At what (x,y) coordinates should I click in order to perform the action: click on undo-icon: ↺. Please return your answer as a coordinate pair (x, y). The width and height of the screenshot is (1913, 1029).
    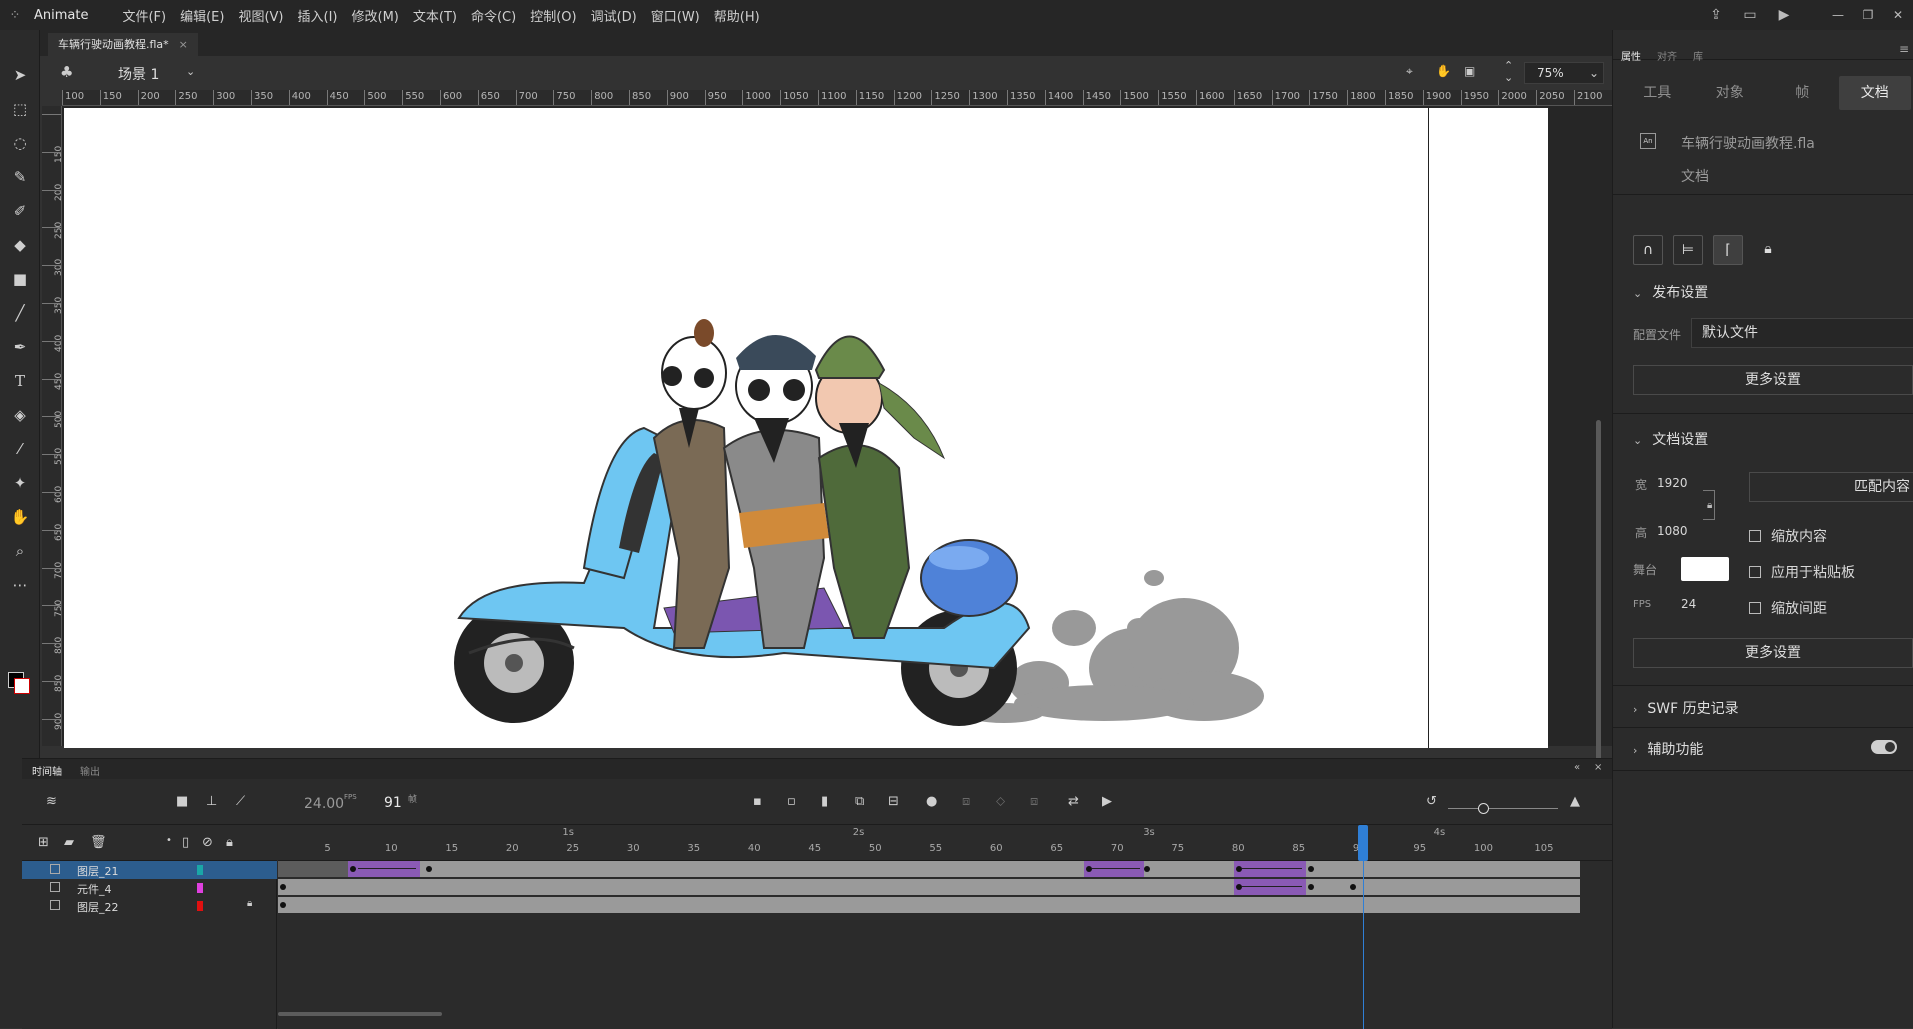
    Looking at the image, I should click on (1431, 801).